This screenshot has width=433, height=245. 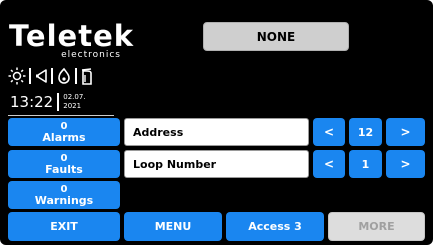 I want to click on address-value-text: 12, so click(x=365, y=132).